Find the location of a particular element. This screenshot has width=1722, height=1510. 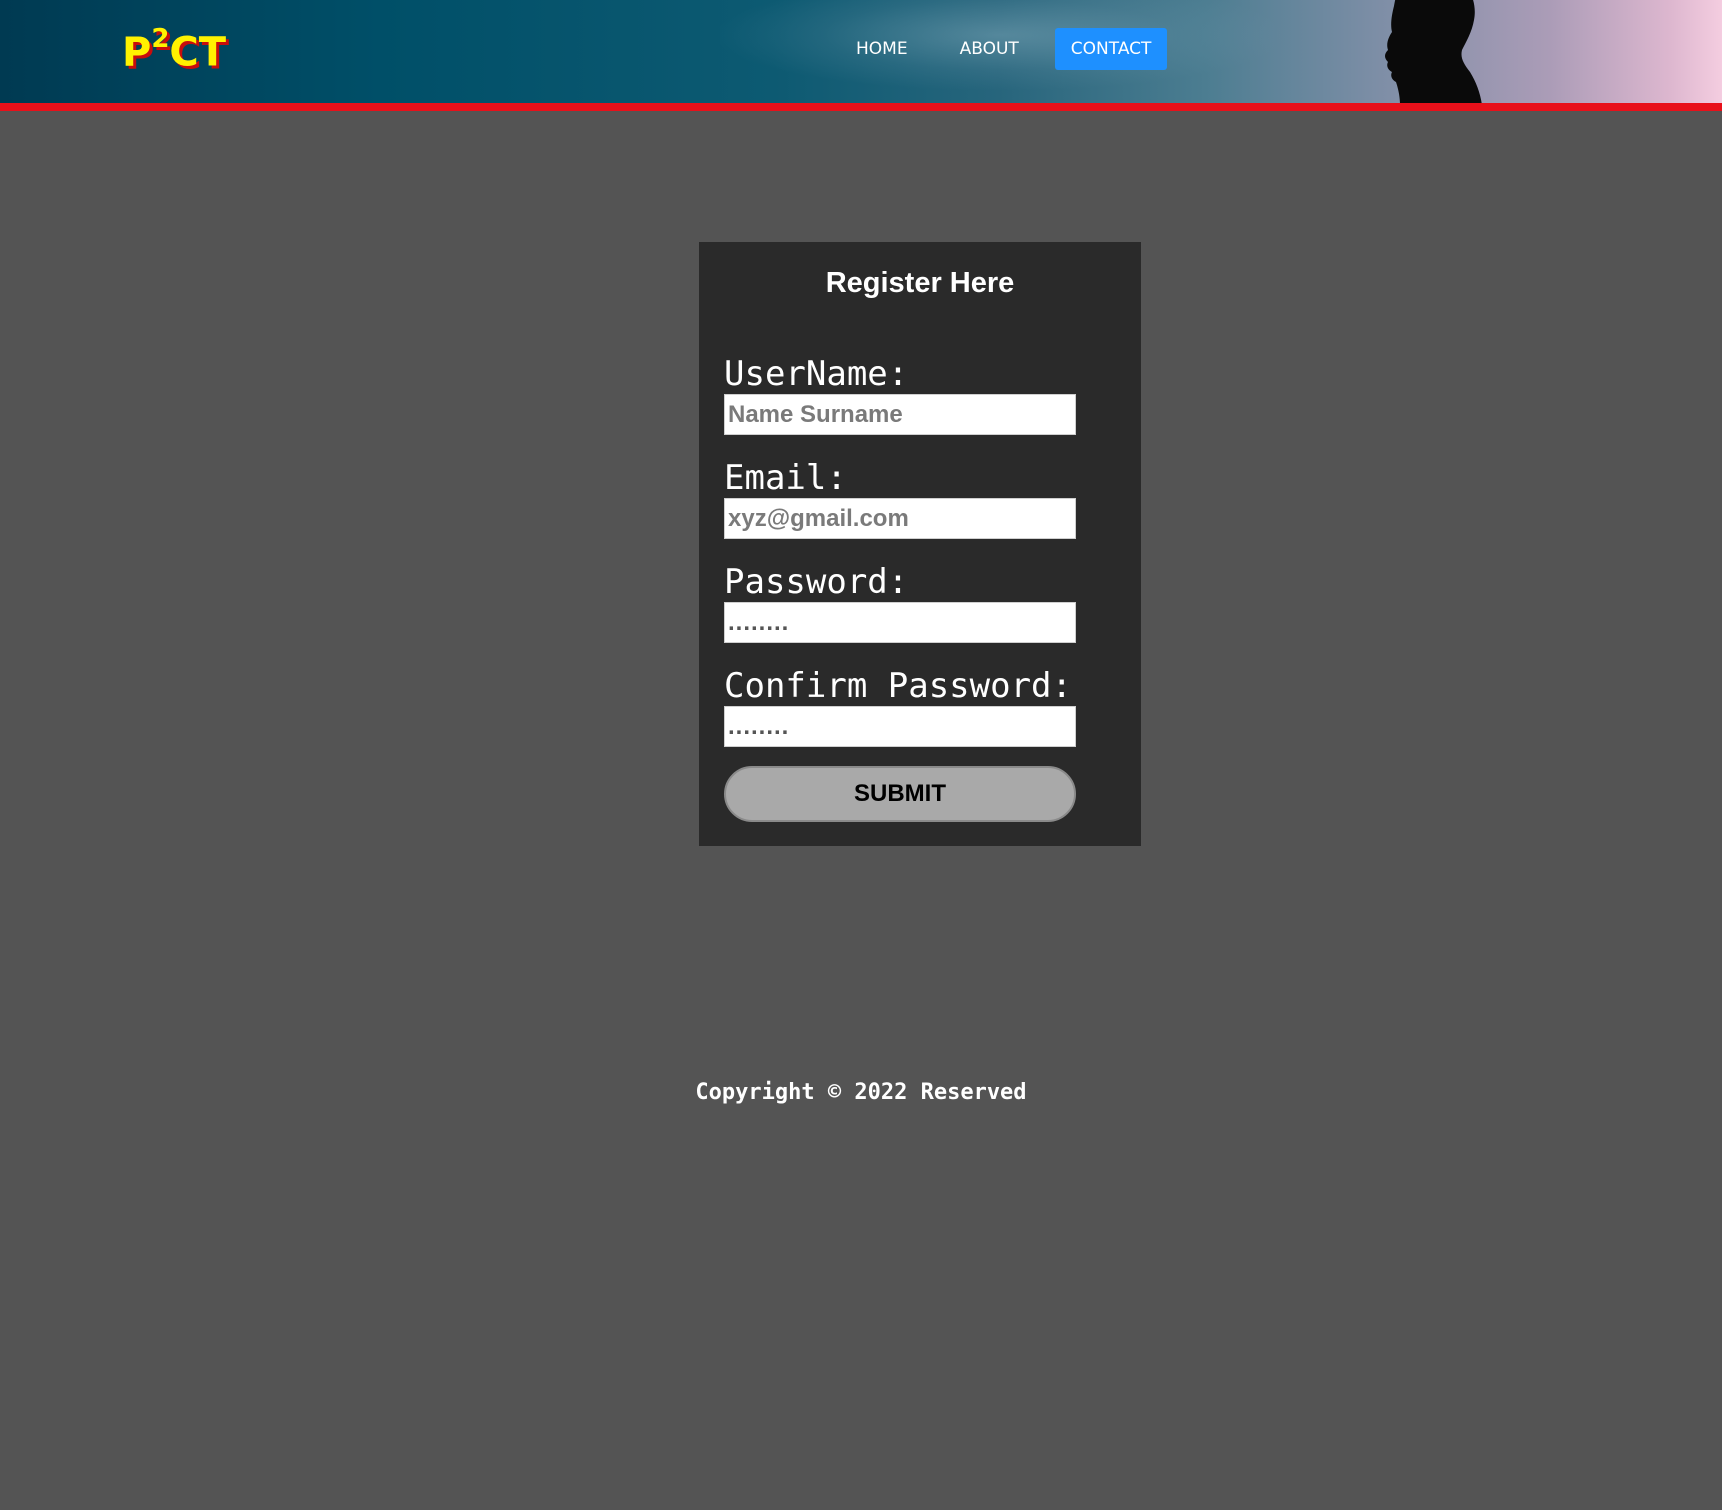

submit-button: SUBMIT is located at coordinates (900, 794).